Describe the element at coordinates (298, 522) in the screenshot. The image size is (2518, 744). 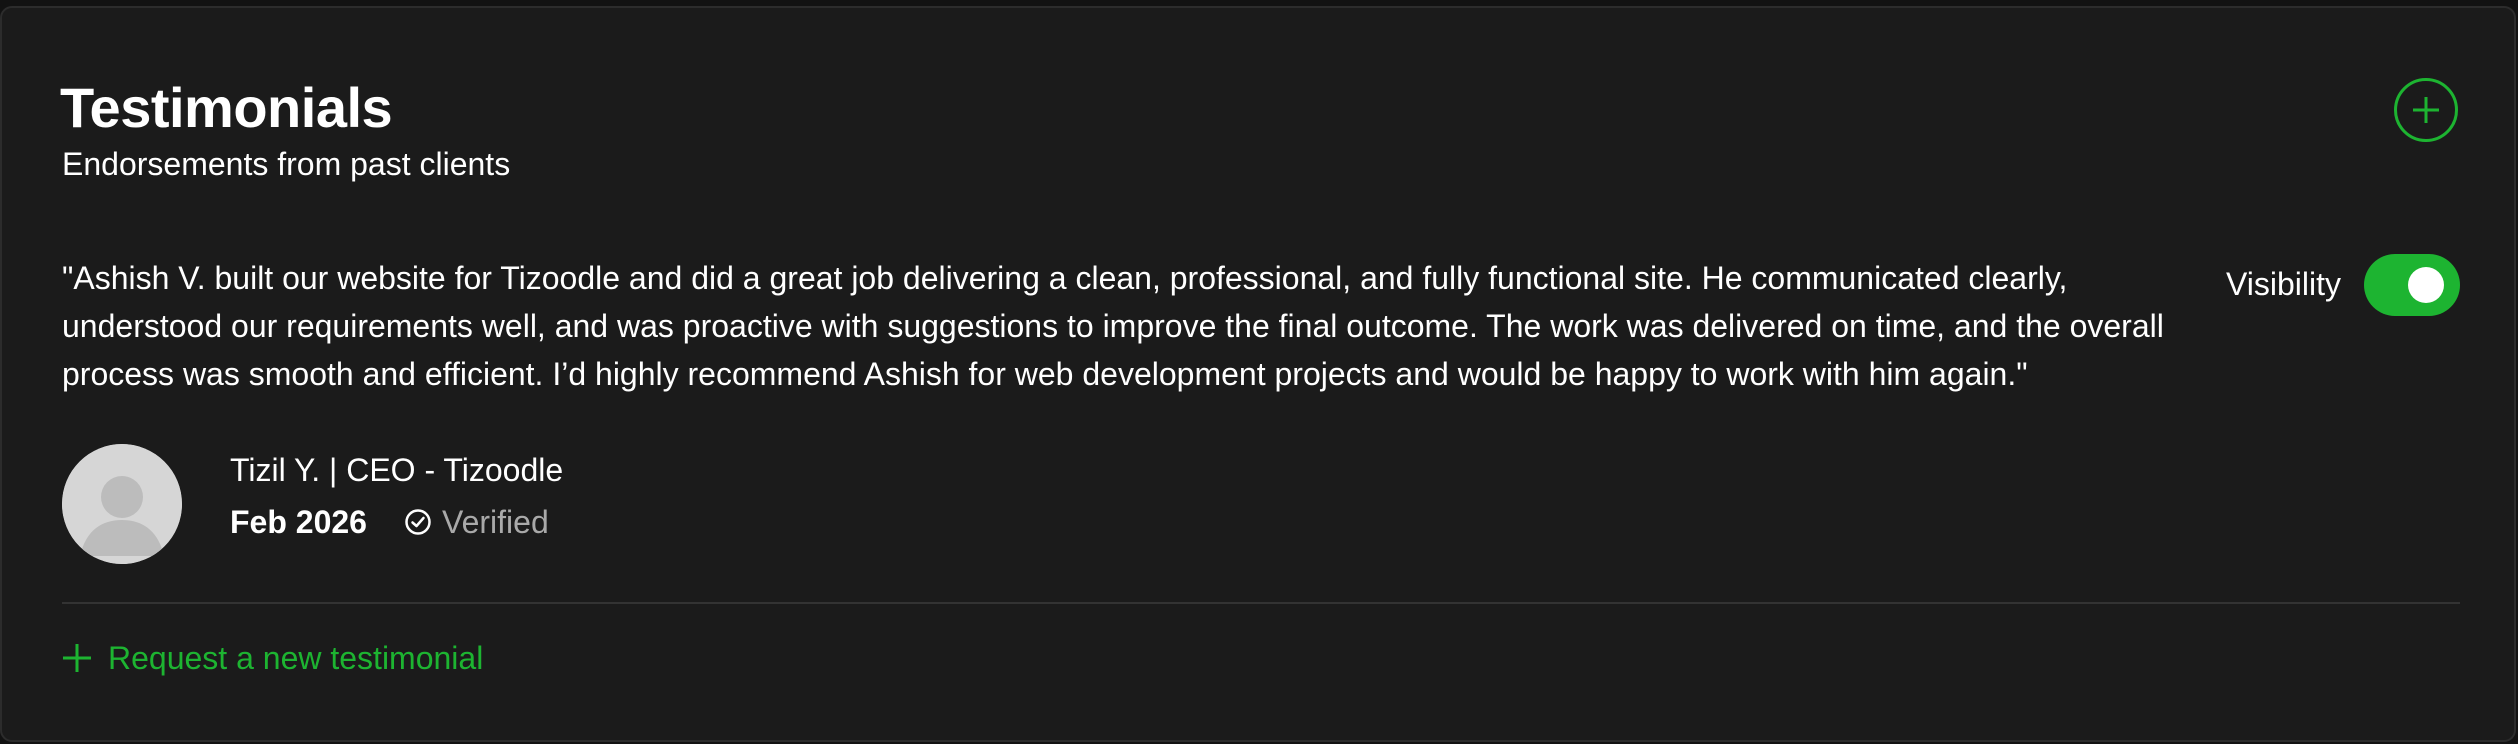
I see `testimonial-date: Feb 2026` at that location.